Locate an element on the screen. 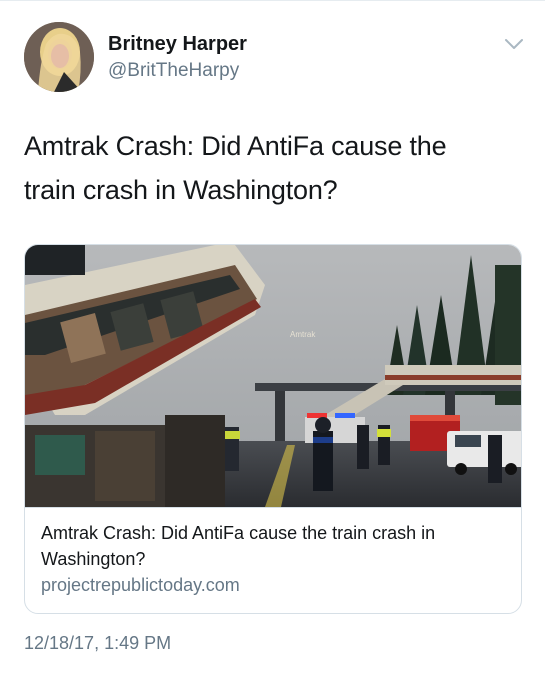  chevron-down-icon is located at coordinates (514, 44).